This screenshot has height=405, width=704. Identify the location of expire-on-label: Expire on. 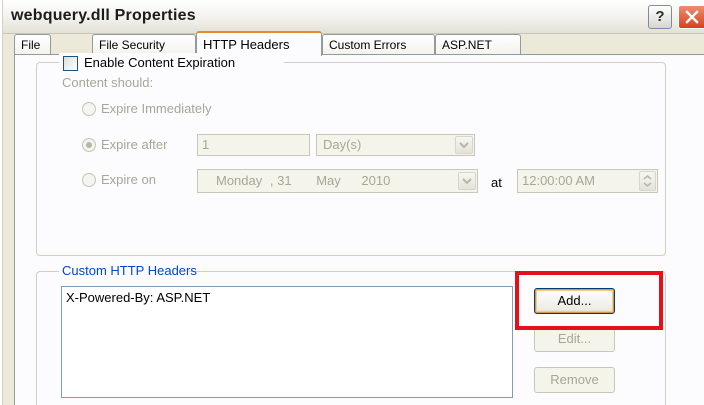
(128, 179).